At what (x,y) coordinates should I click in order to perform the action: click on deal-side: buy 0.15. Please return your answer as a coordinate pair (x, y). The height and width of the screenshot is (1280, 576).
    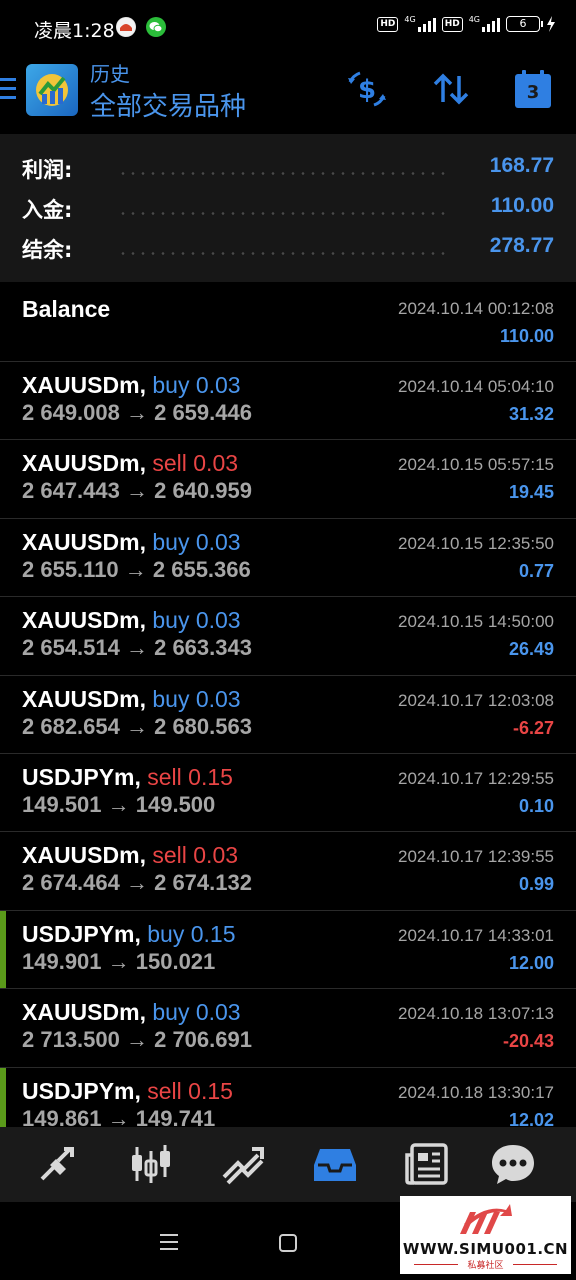
    Looking at the image, I should click on (191, 933).